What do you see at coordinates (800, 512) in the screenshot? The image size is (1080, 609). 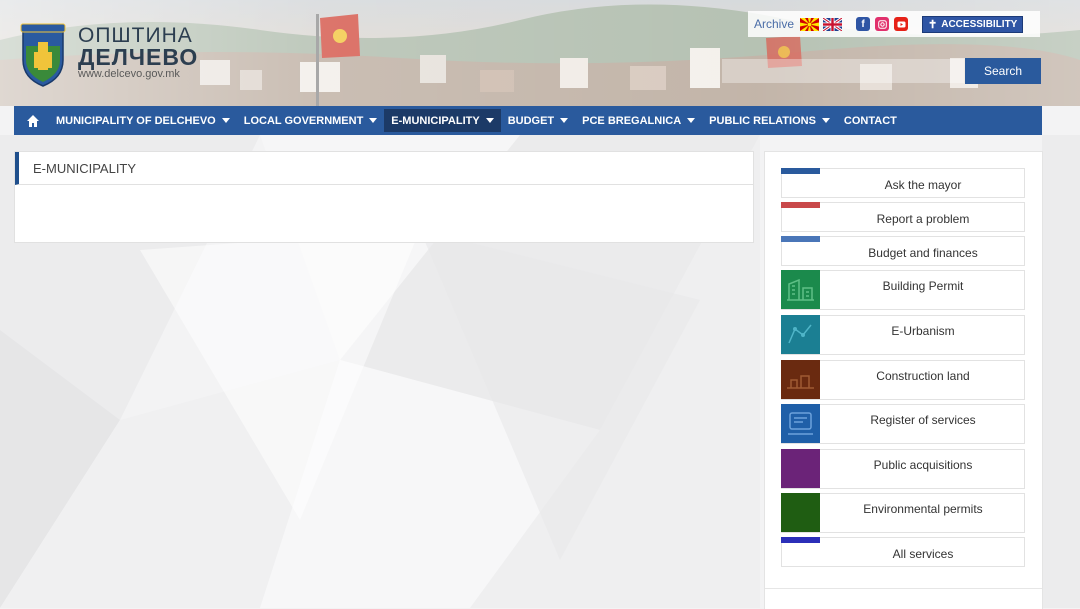 I see `environment-icon` at bounding box center [800, 512].